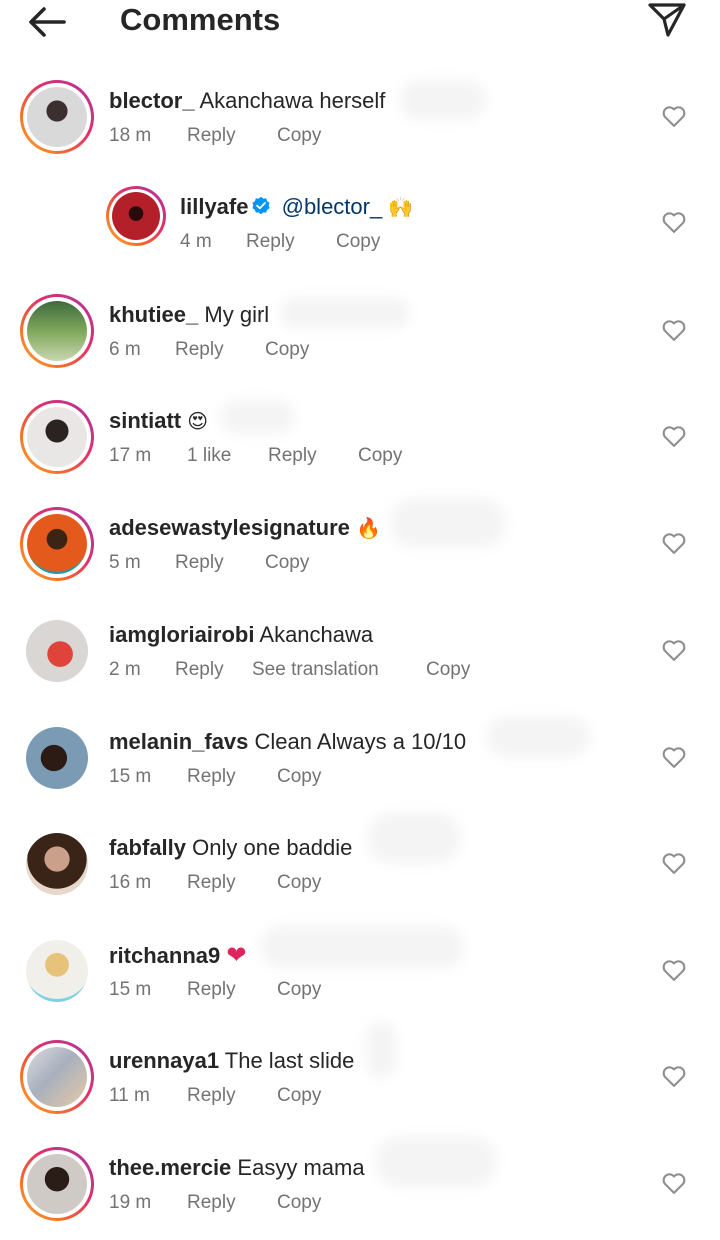  I want to click on timestamp: 15 m, so click(130, 989).